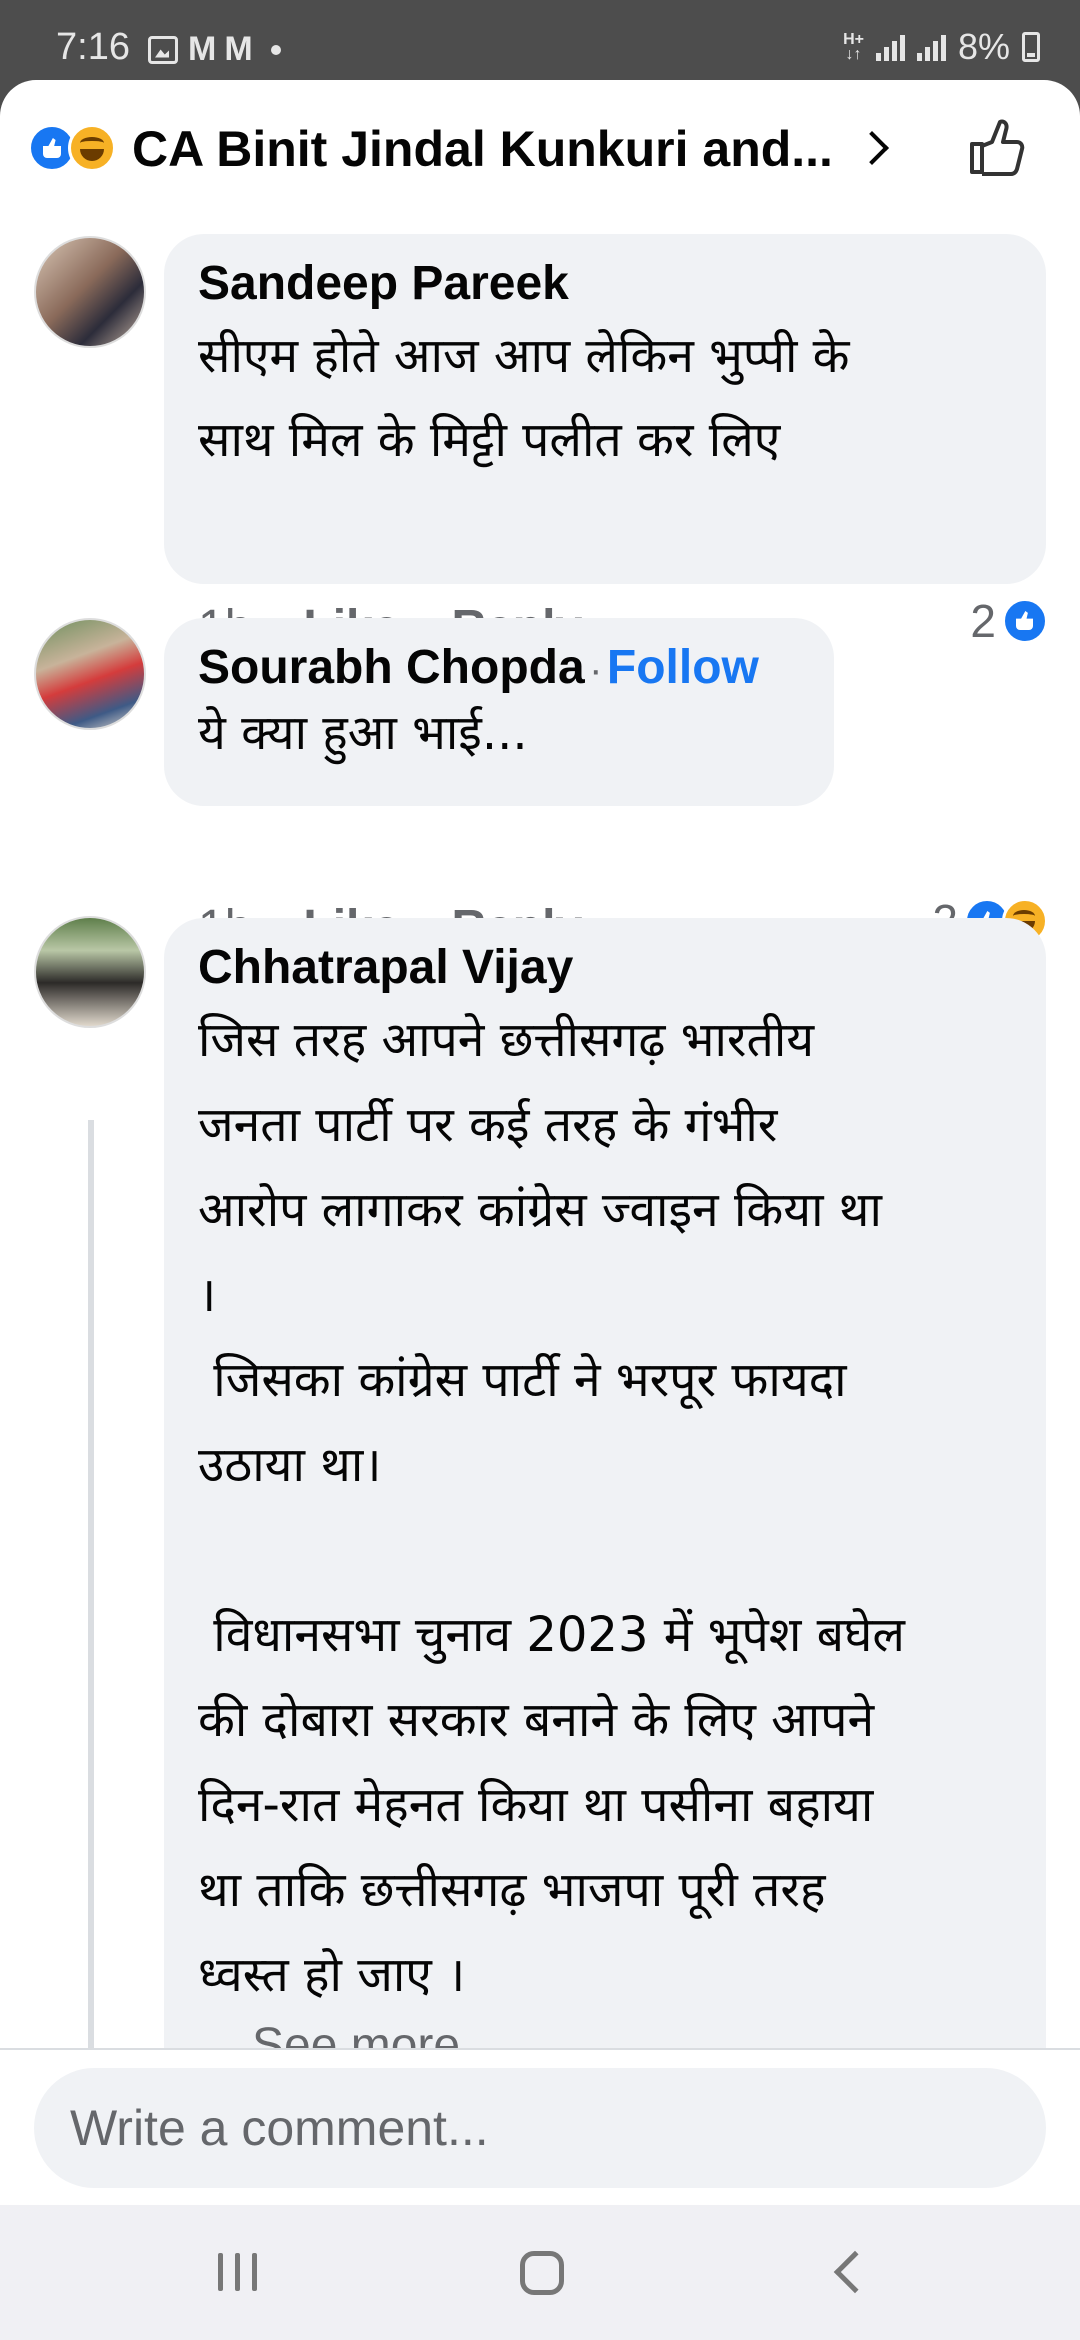 This screenshot has width=1080, height=2340. I want to click on network-type-icon: H+ ↓↑, so click(853, 47).